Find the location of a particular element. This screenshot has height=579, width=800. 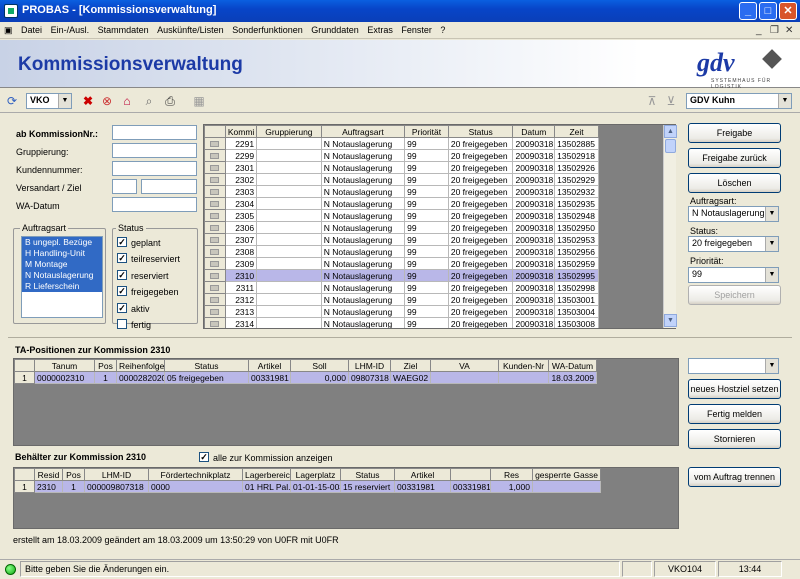

refresh-icon: ⟳ is located at coordinates (12, 101).